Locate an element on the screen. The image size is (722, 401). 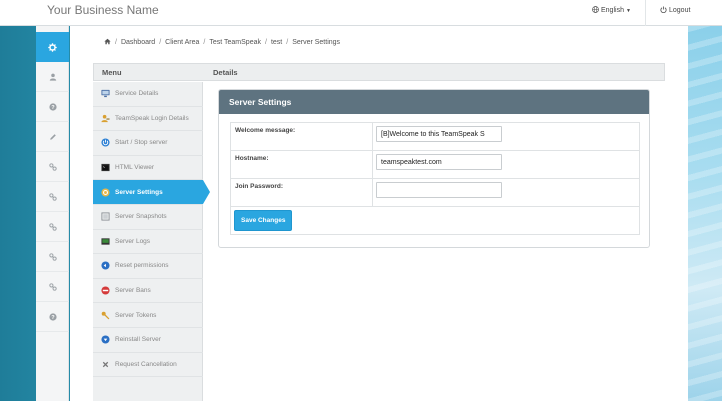
breadcrumb-client-area: Client Area is located at coordinates (182, 42).